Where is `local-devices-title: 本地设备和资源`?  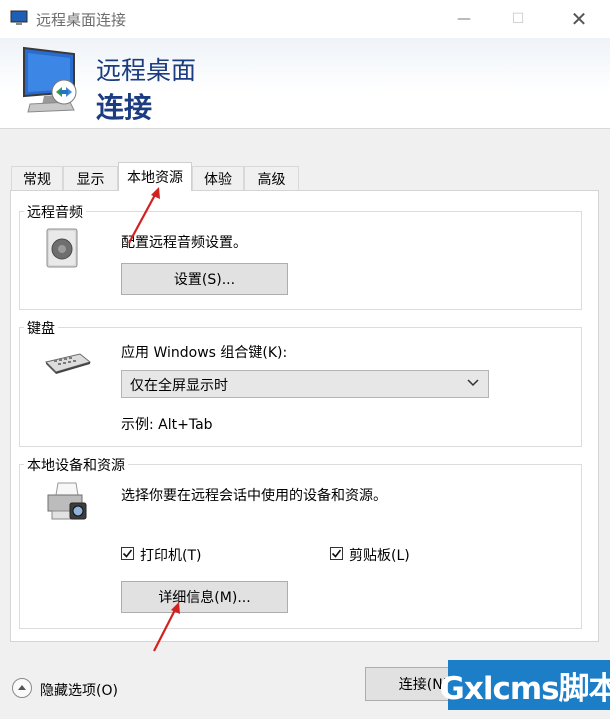 local-devices-title: 本地设备和资源 is located at coordinates (76, 465).